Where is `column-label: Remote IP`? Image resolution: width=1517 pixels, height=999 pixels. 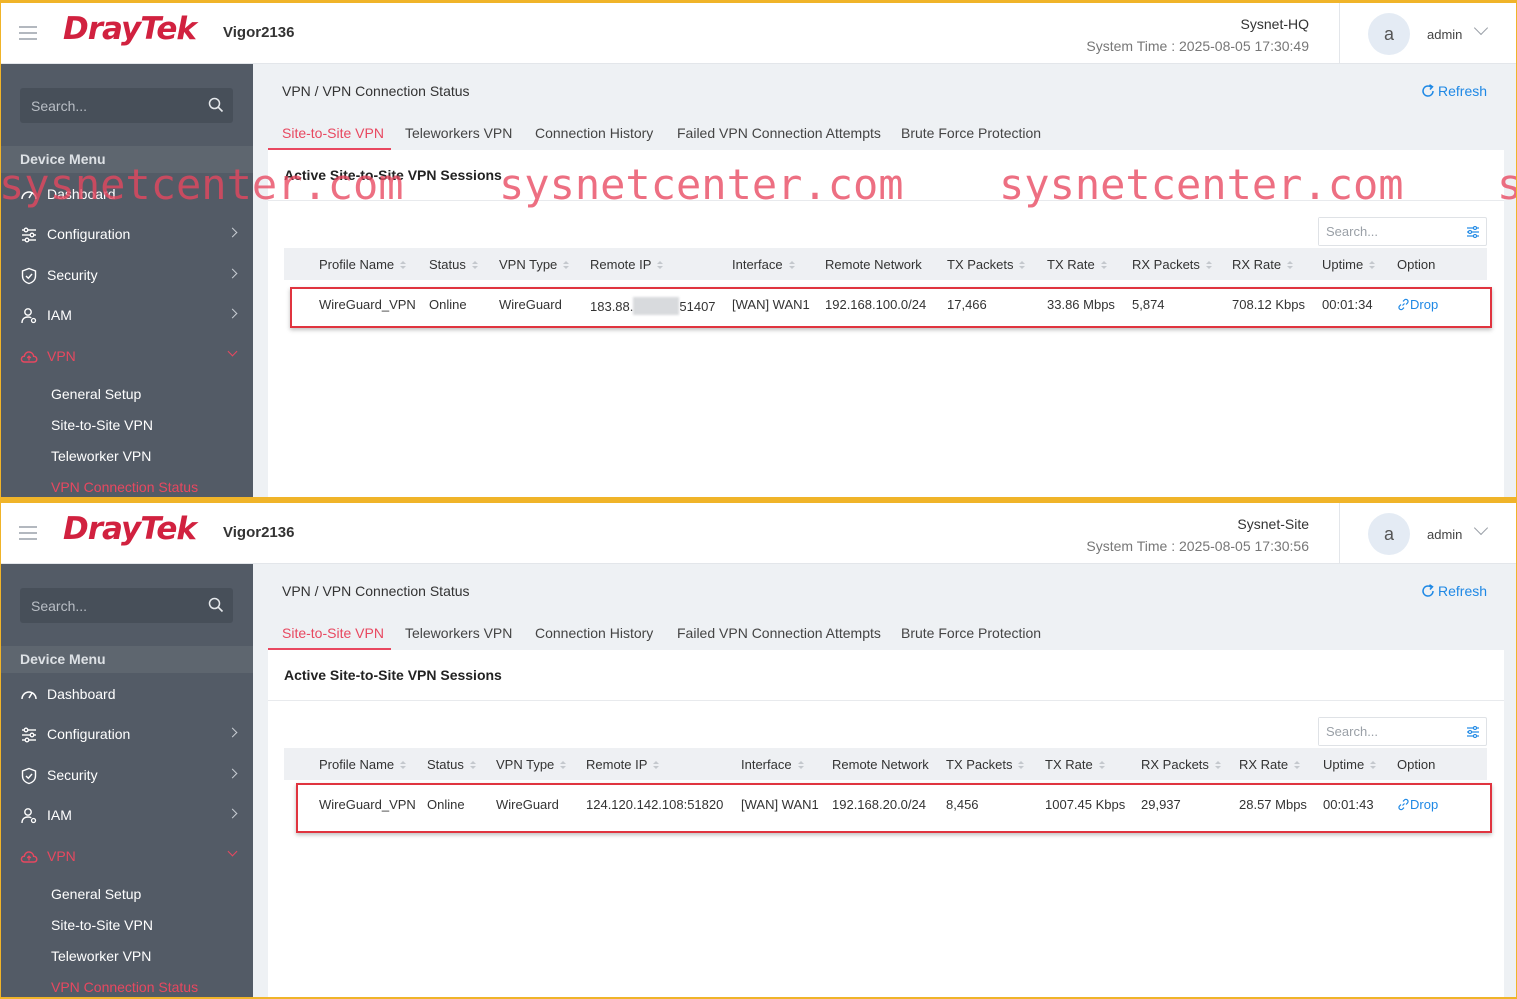 column-label: Remote IP is located at coordinates (621, 264).